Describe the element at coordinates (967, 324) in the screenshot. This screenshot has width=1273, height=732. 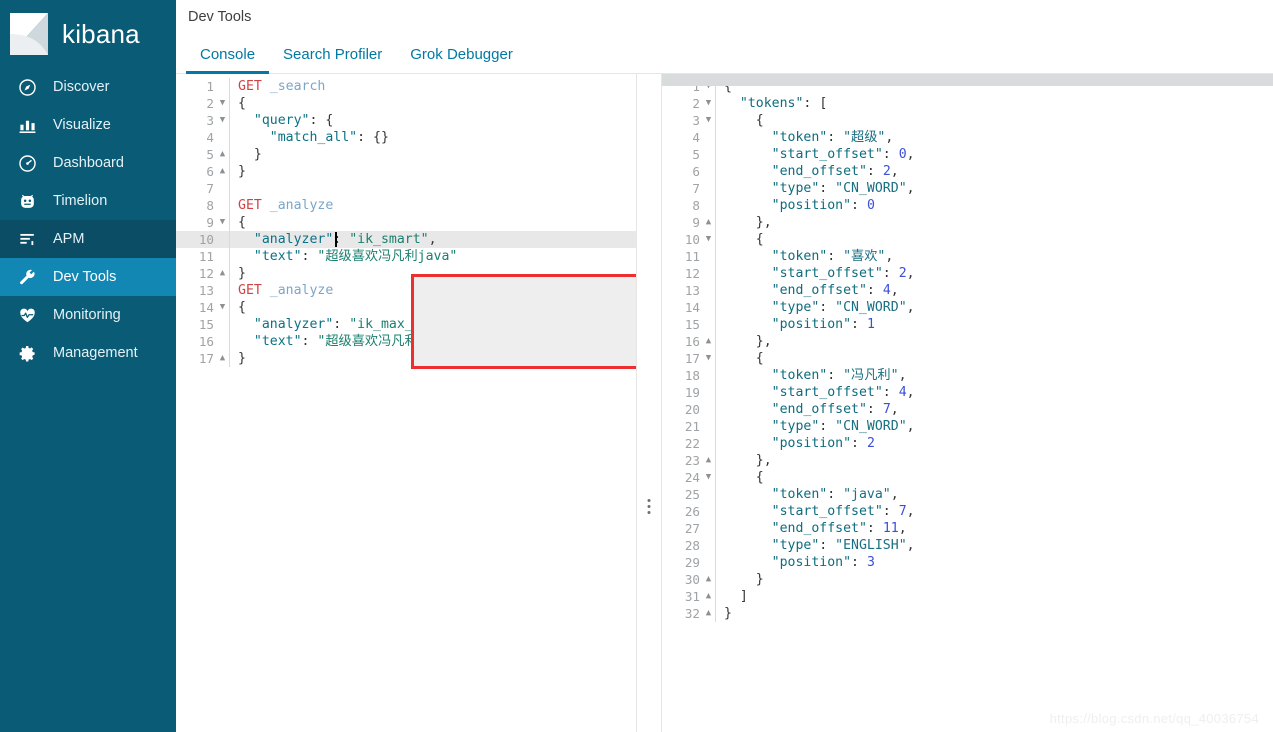
I see `code-line: 15 "position": 1` at that location.